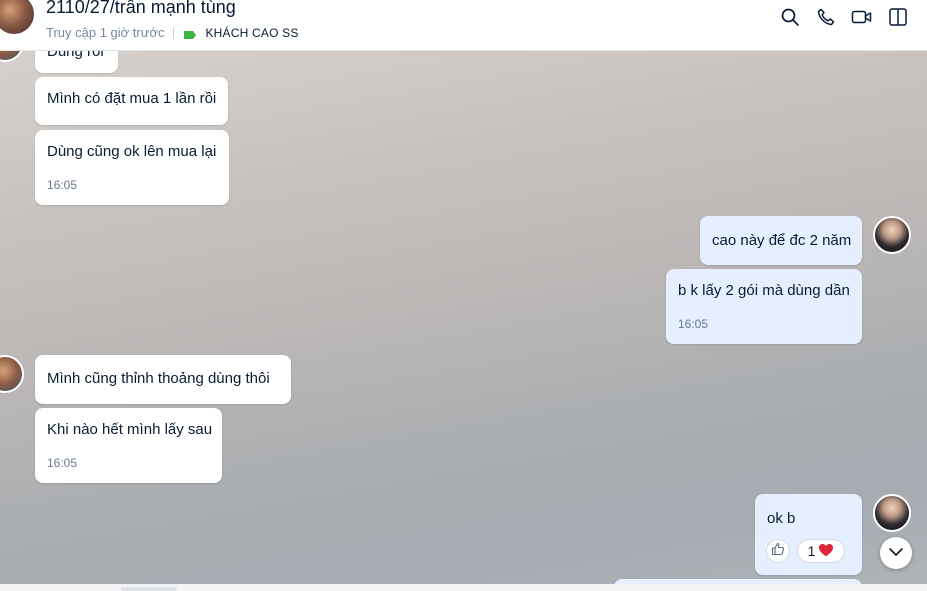 Image resolution: width=927 pixels, height=591 pixels. Describe the element at coordinates (132, 98) in the screenshot. I see `message-text: Mình có đặt mua 1 lần rồi` at that location.